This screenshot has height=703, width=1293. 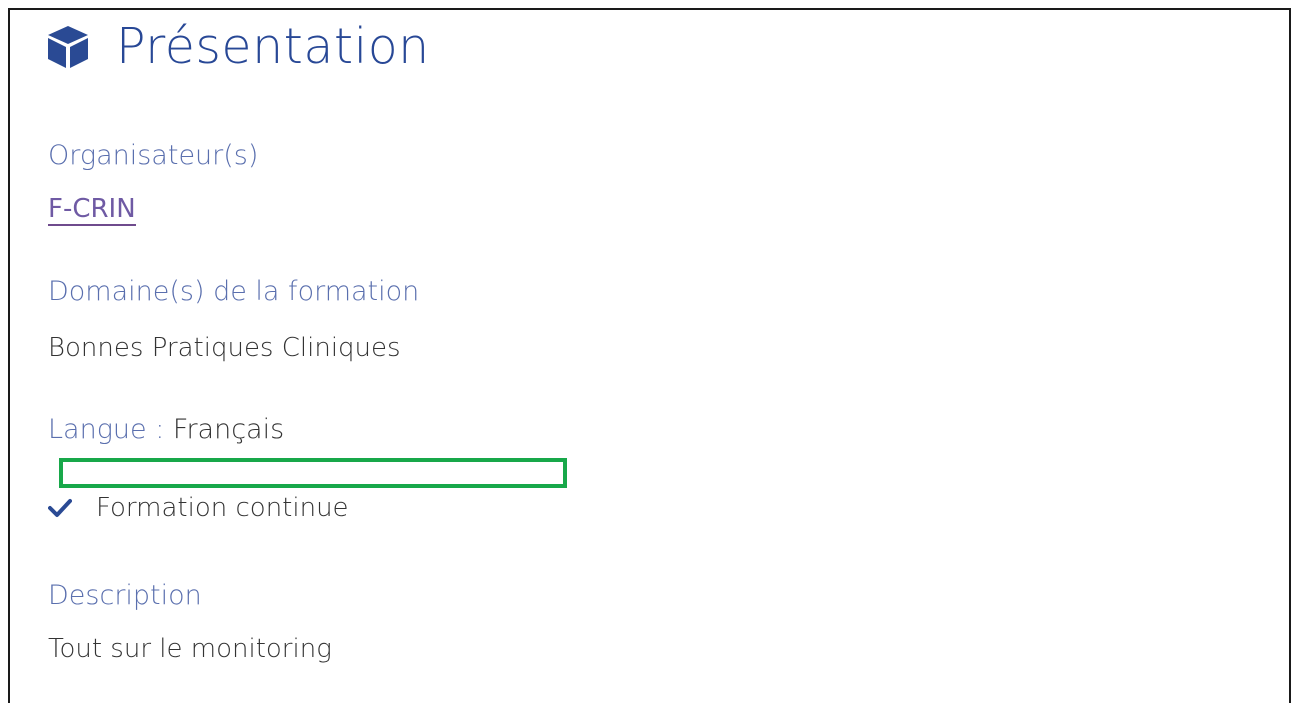 I want to click on organisateur-label: Organisateur(s), so click(x=153, y=155).